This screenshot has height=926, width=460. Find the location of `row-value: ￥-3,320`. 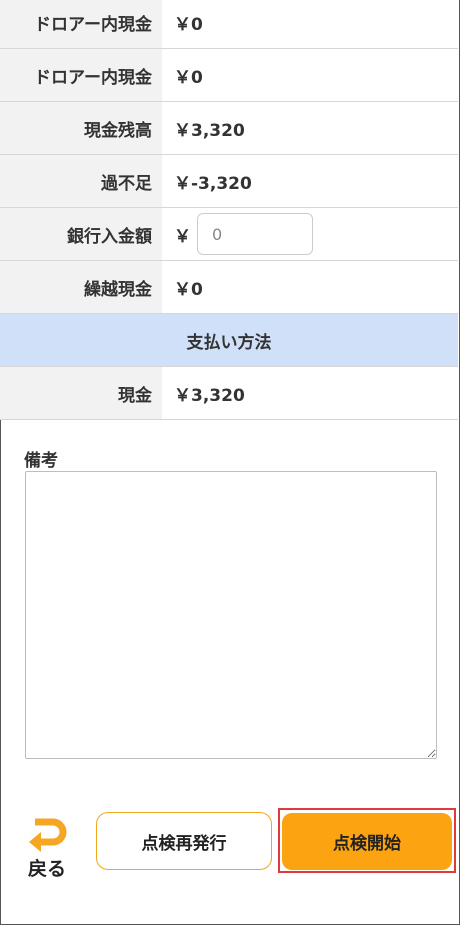

row-value: ￥-3,320 is located at coordinates (213, 183).